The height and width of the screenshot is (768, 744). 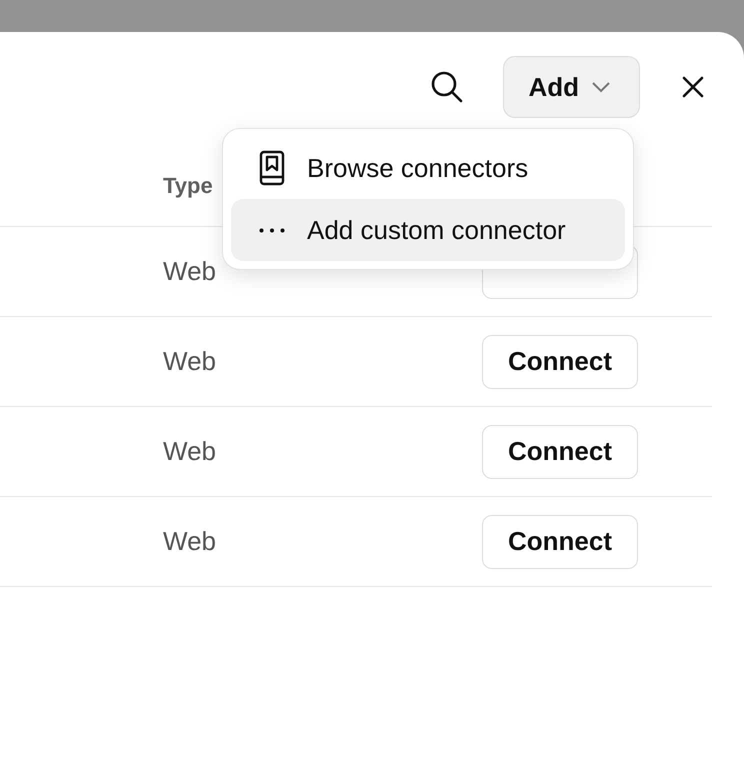 What do you see at coordinates (571, 87) in the screenshot?
I see `add-button: Add` at bounding box center [571, 87].